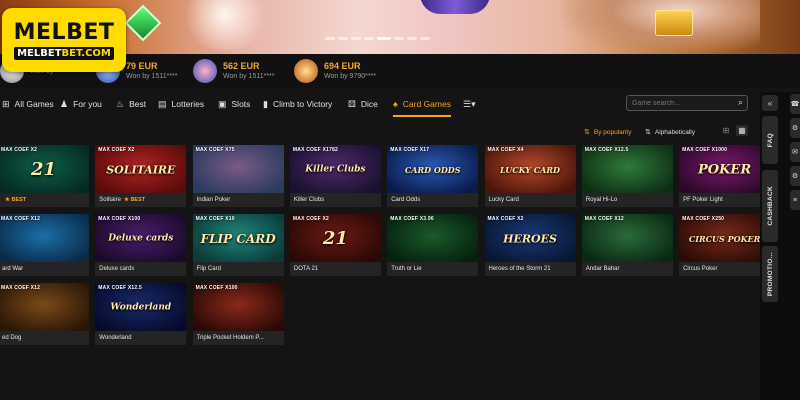 The width and height of the screenshot is (800, 400). What do you see at coordinates (530, 238) in the screenshot?
I see `game-thumbnail: MAX COEF X2 HEROES` at bounding box center [530, 238].